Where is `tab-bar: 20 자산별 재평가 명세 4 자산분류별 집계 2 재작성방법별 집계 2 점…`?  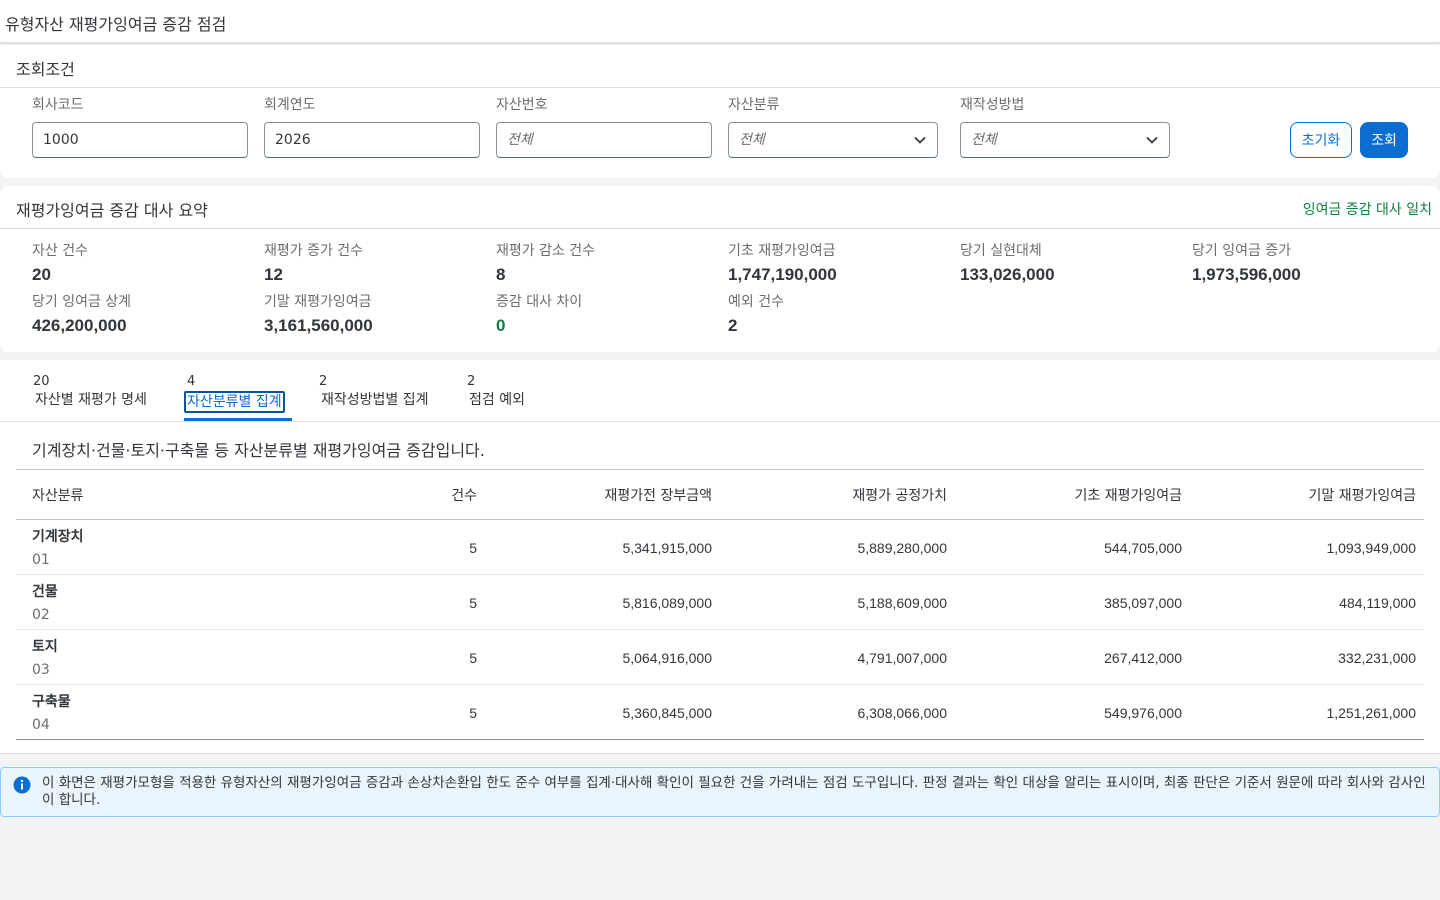
tab-bar: 20 자산별 재평가 명세 4 자산분류별 집계 2 재작성방법별 집계 2 점… is located at coordinates (720, 391).